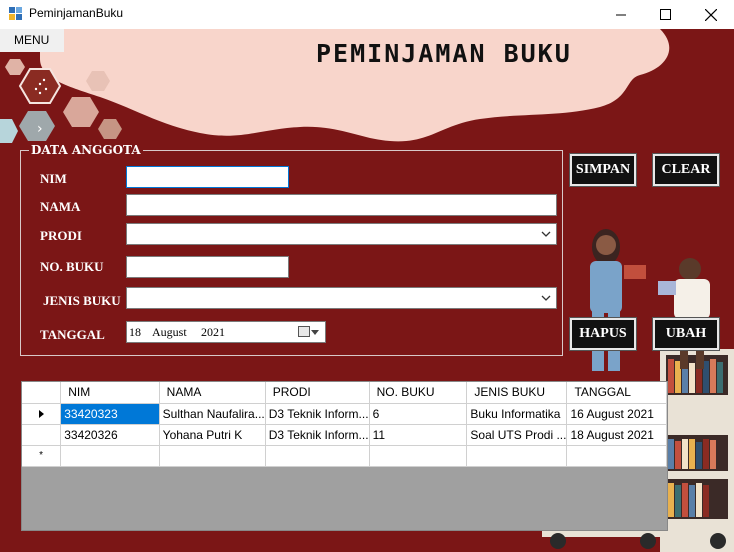  Describe the element at coordinates (82, 300) in the screenshot. I see `label-jenis-buku: JENIS BUKU` at that location.